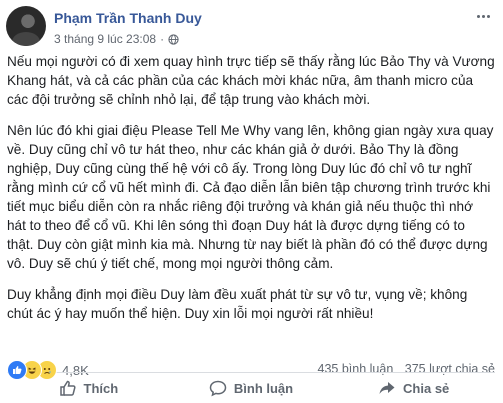 Image resolution: width=503 pixels, height=403 pixels. Describe the element at coordinates (173, 39) in the screenshot. I see `globe-icon` at that location.